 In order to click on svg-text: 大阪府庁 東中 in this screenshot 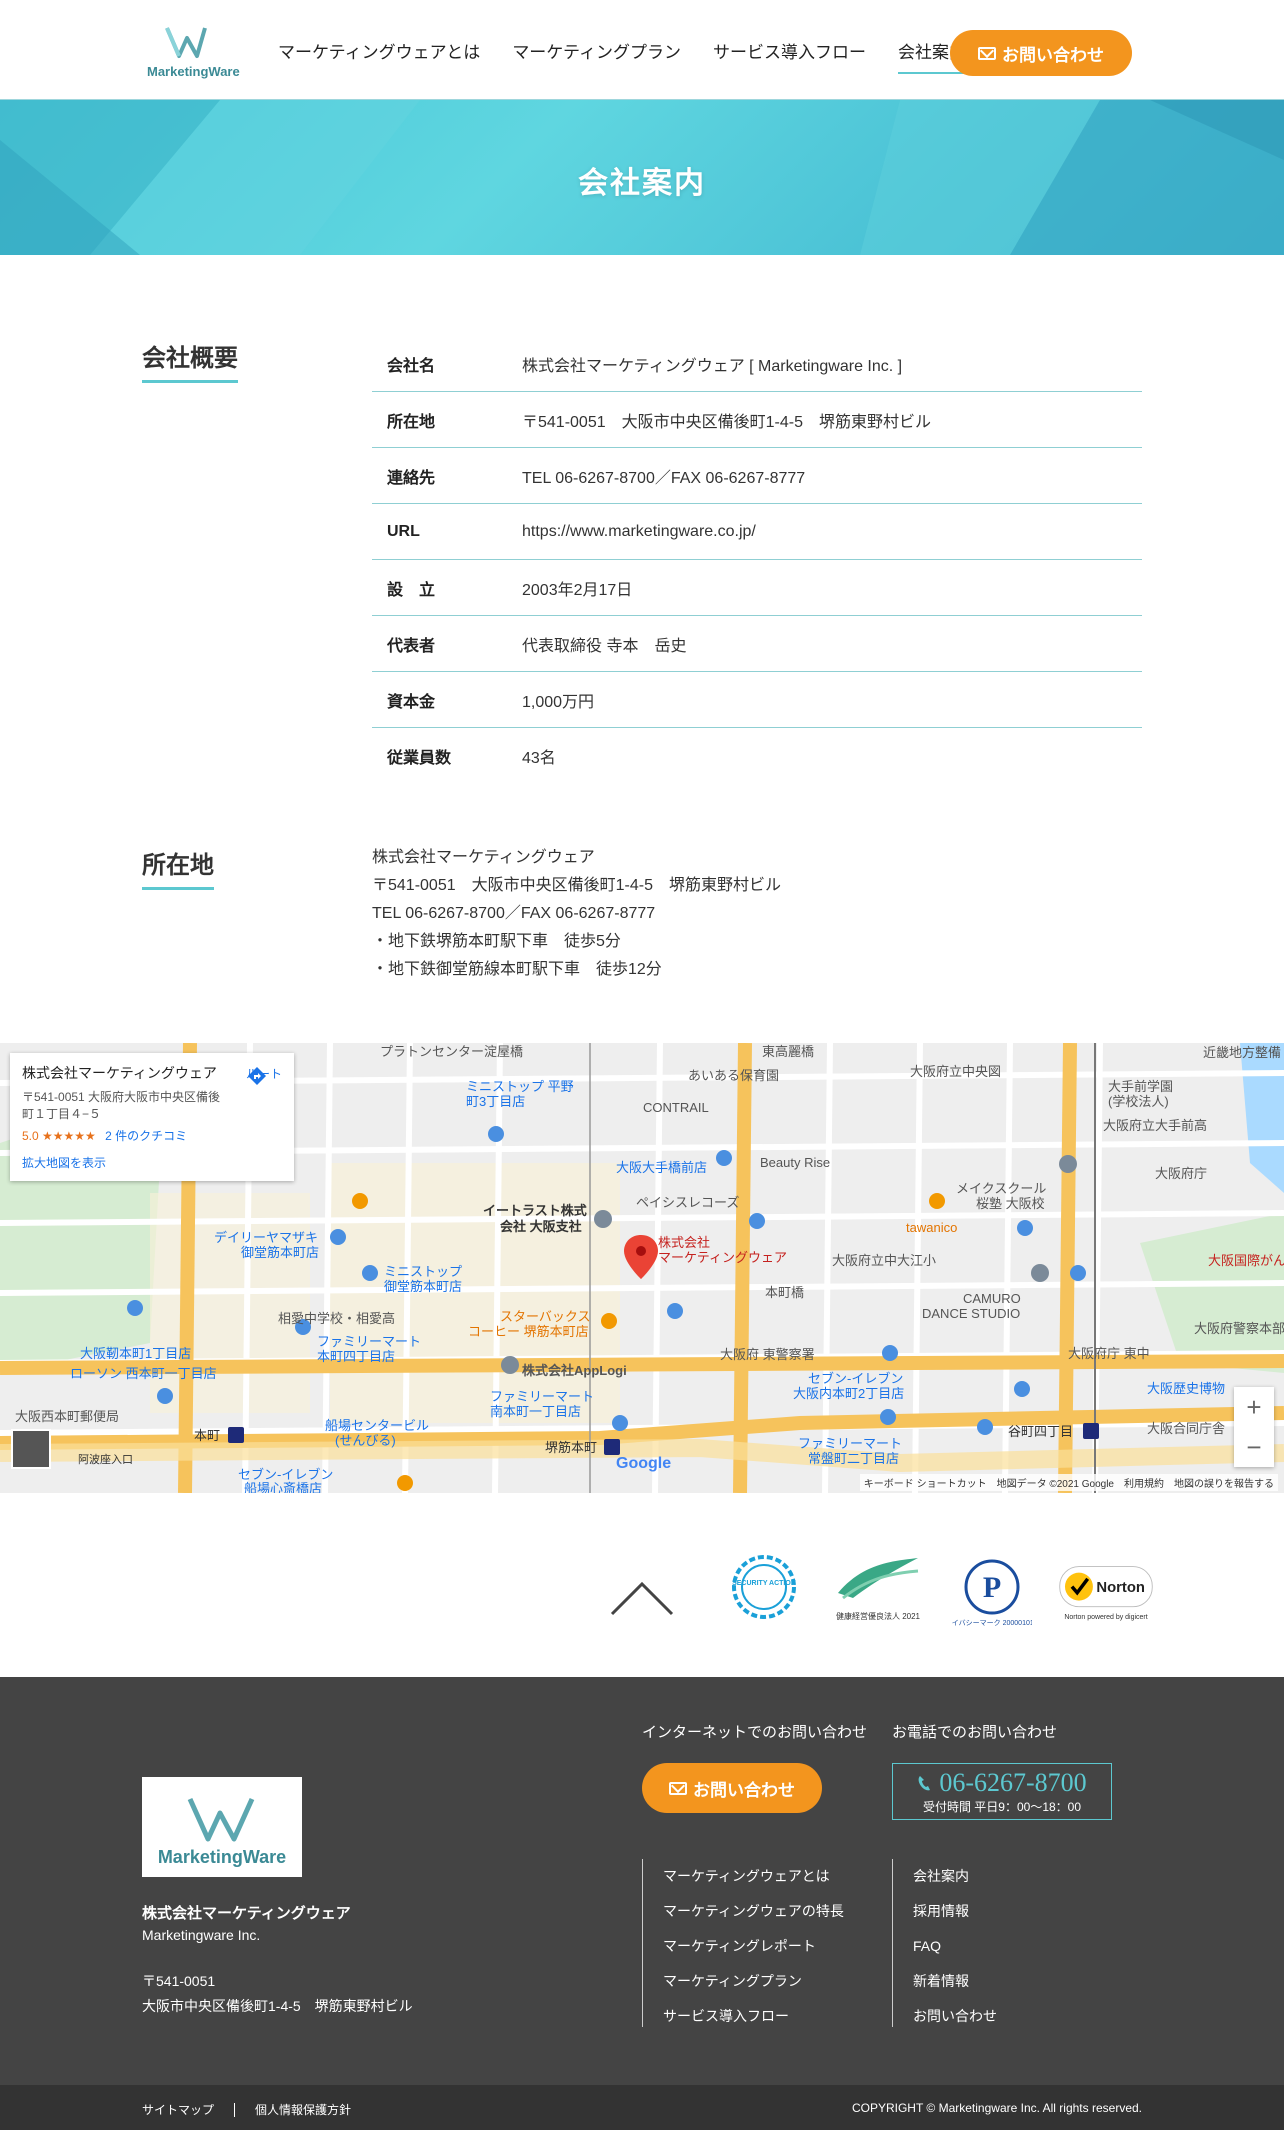, I will do `click(1109, 1353)`.